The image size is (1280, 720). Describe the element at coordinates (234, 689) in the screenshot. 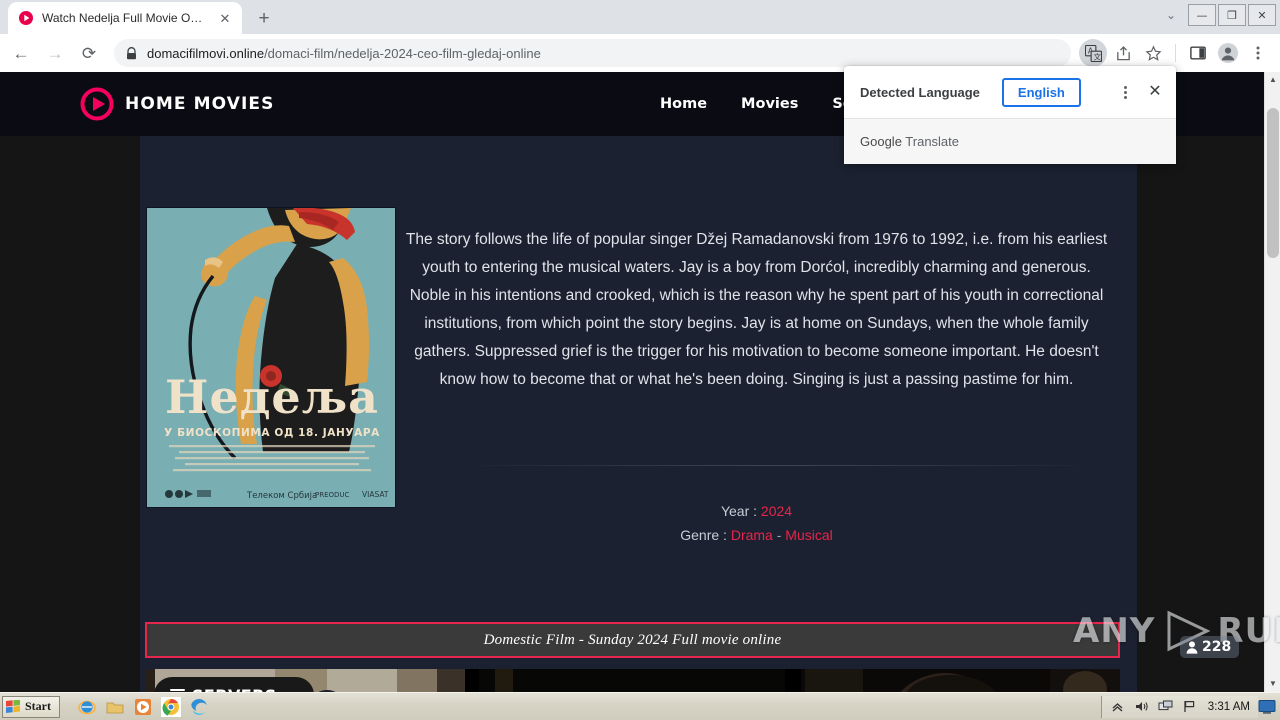

I see `servers-button-label: SERVERS` at that location.